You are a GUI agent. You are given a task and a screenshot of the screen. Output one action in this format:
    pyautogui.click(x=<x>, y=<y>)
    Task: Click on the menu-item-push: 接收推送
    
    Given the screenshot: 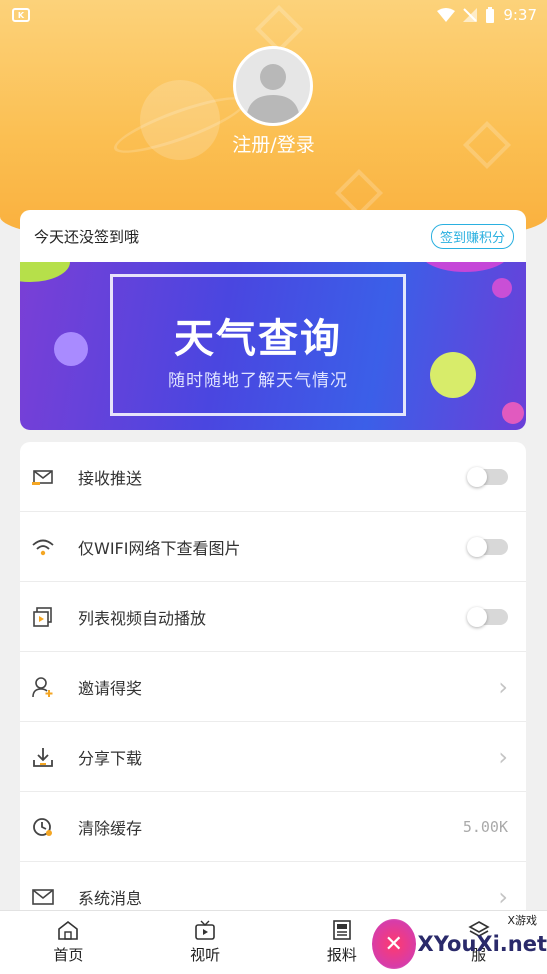 What is the action you would take?
    pyautogui.click(x=273, y=477)
    